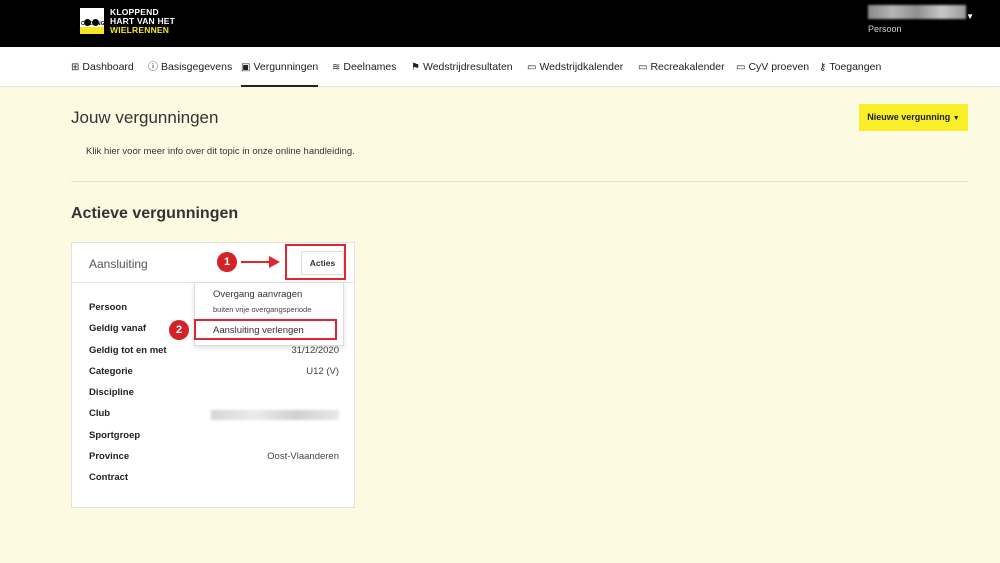  Describe the element at coordinates (115, 435) in the screenshot. I see `detail-row-sportgroep: Sportgroep` at that location.